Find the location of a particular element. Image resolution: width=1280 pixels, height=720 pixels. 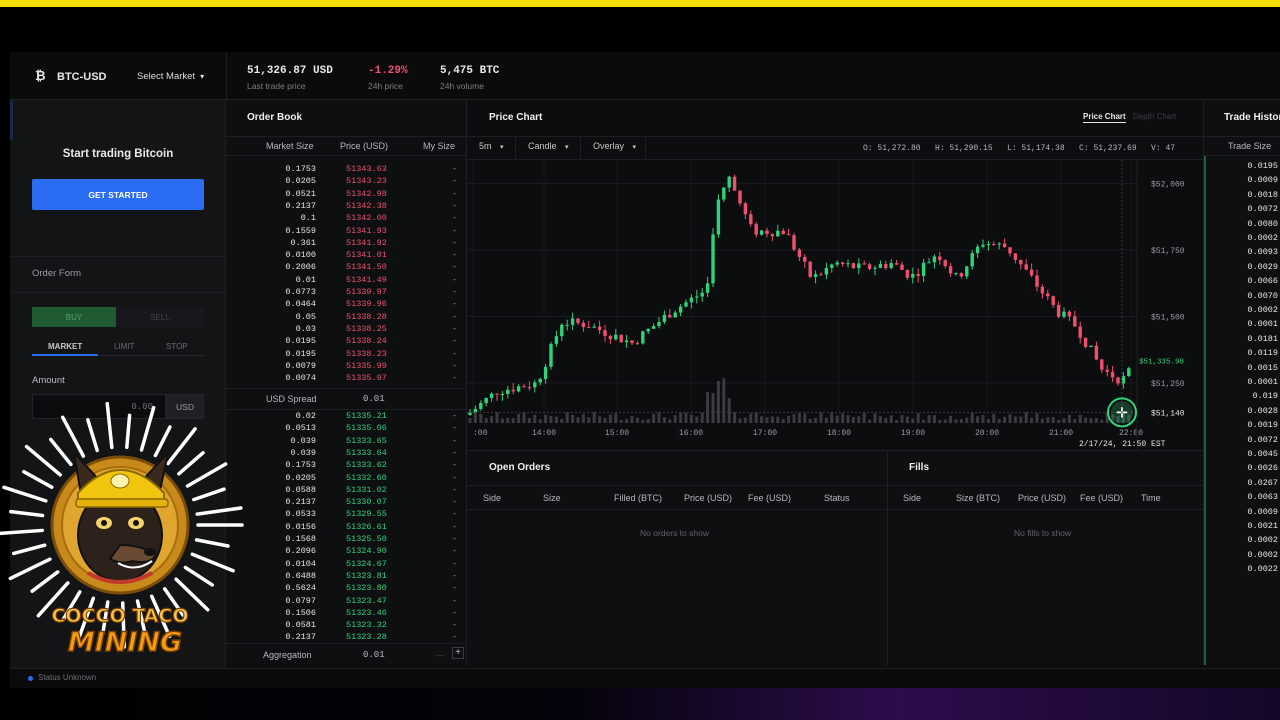

ask-row: 0.361 51341.92 - is located at coordinates (346, 244).